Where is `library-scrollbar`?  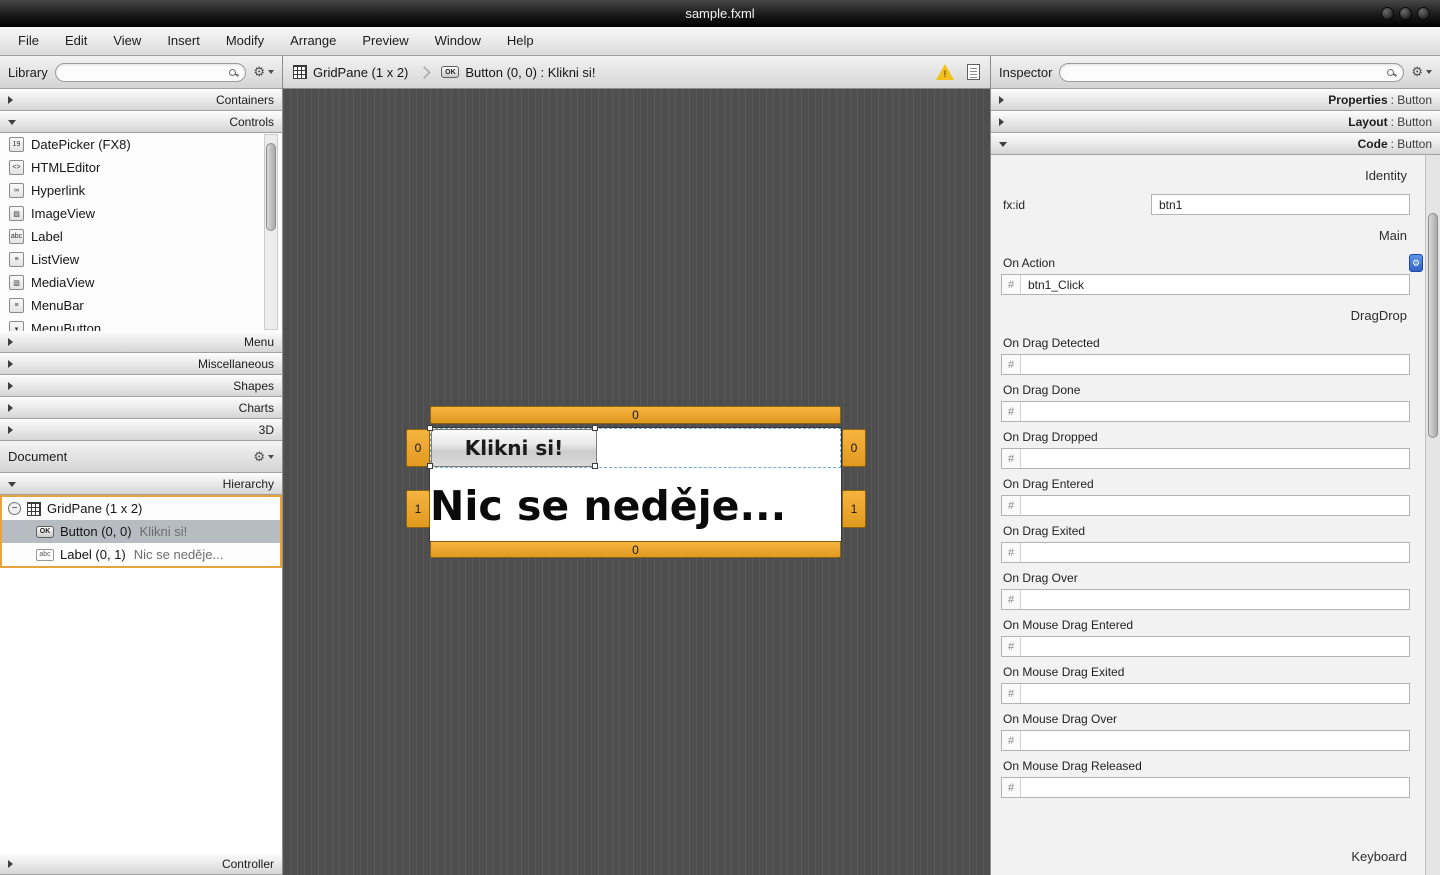
library-scrollbar is located at coordinates (271, 232).